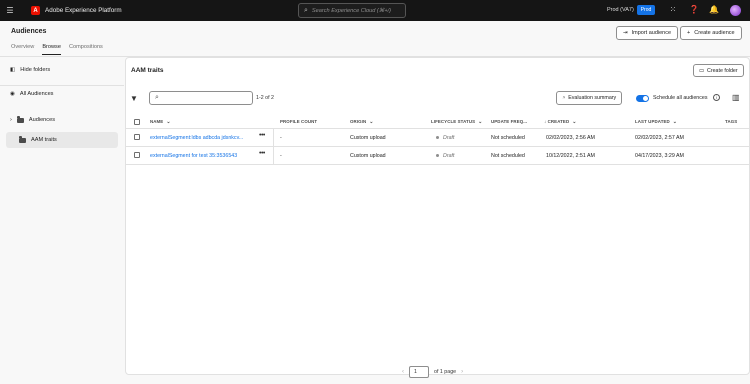 Image resolution: width=750 pixels, height=384 pixels. I want to click on column-label: CREATED, so click(558, 121).